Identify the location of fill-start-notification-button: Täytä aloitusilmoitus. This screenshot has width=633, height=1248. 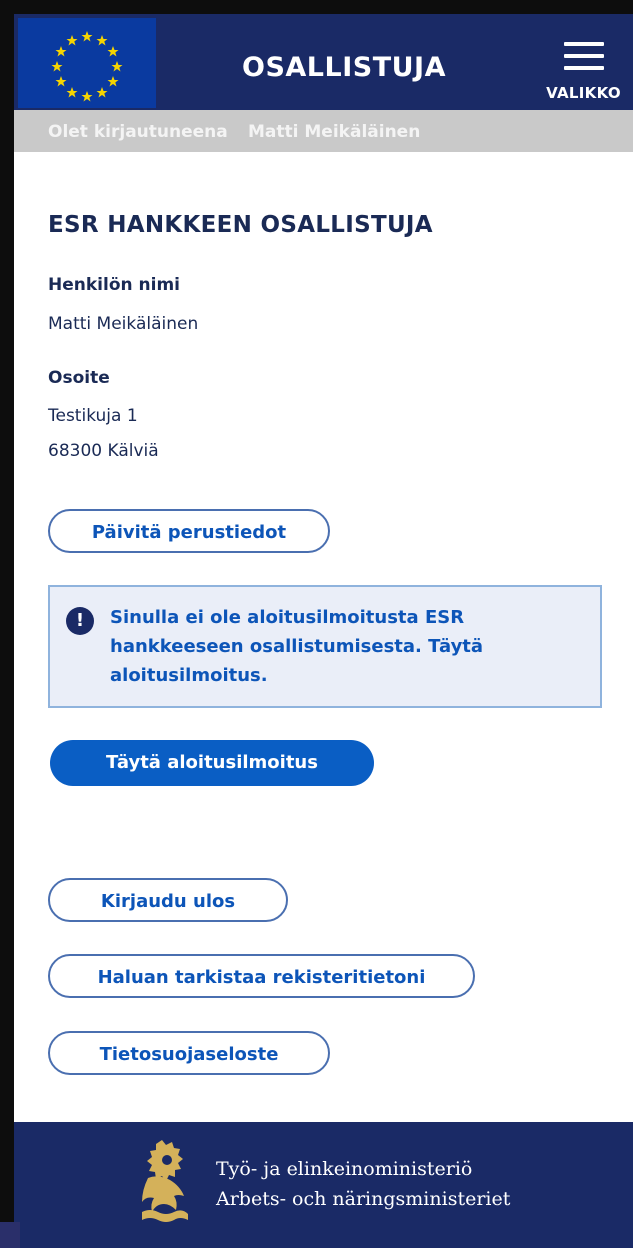
(212, 763).